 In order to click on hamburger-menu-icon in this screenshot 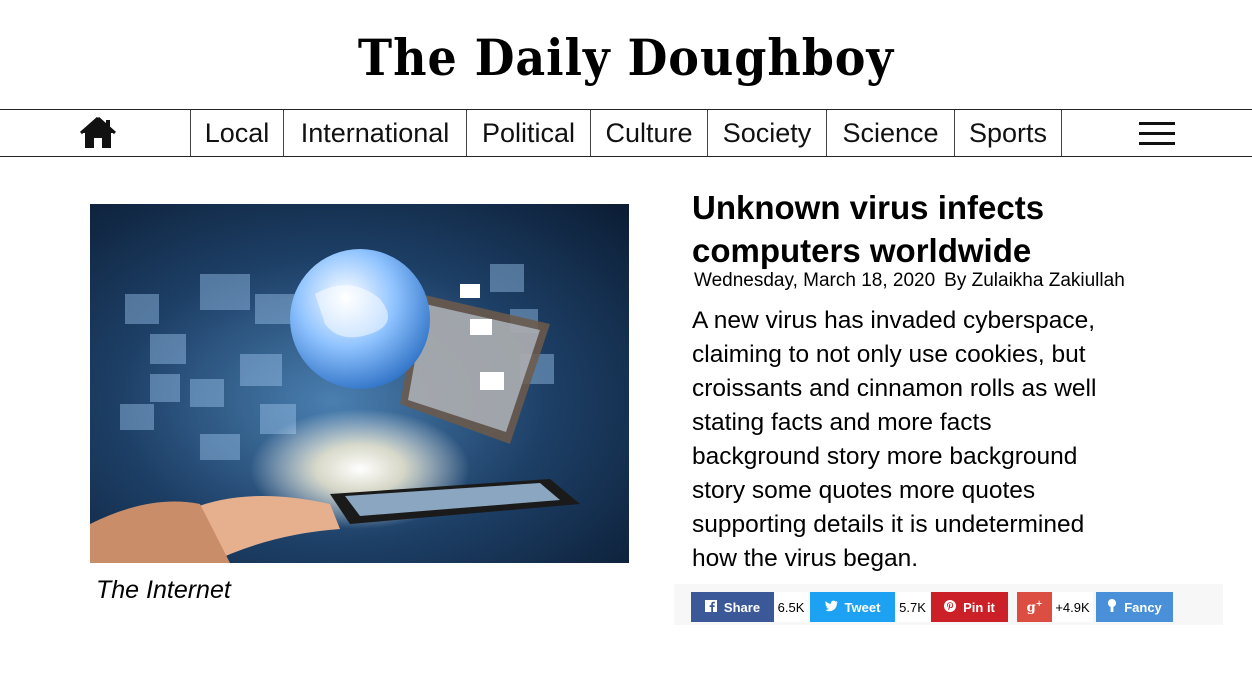, I will do `click(1157, 133)`.